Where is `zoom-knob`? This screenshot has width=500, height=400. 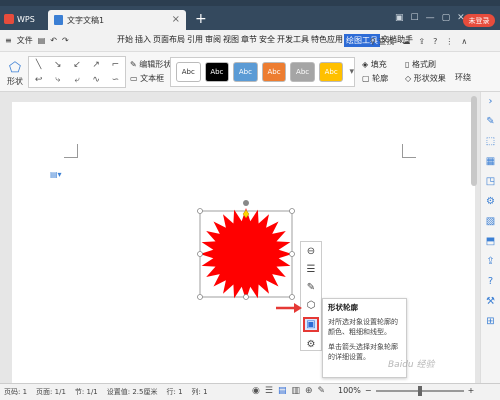 zoom-knob is located at coordinates (419, 390).